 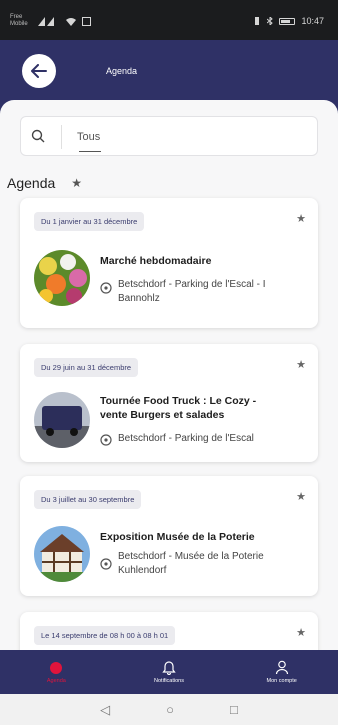 I want to click on bluetooth-icon, so click(x=270, y=21).